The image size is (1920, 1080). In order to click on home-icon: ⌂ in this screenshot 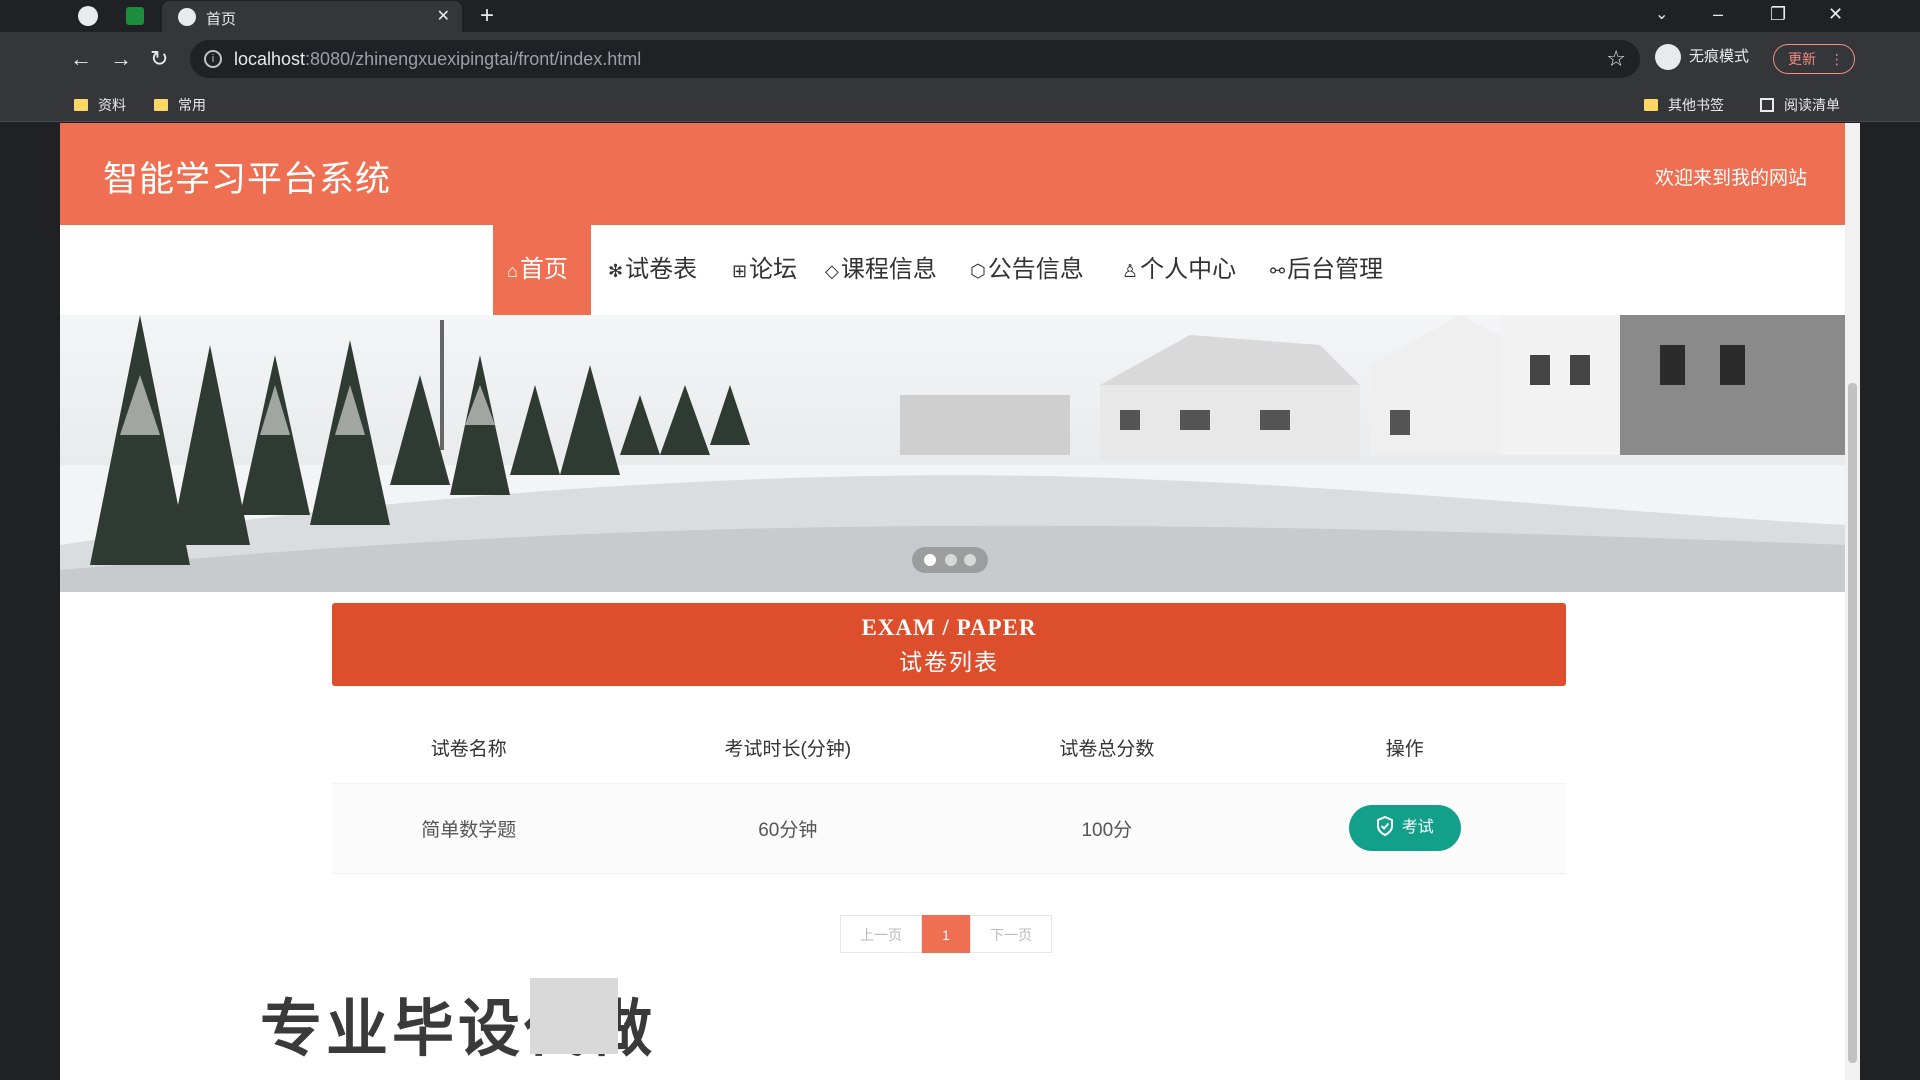, I will do `click(512, 271)`.